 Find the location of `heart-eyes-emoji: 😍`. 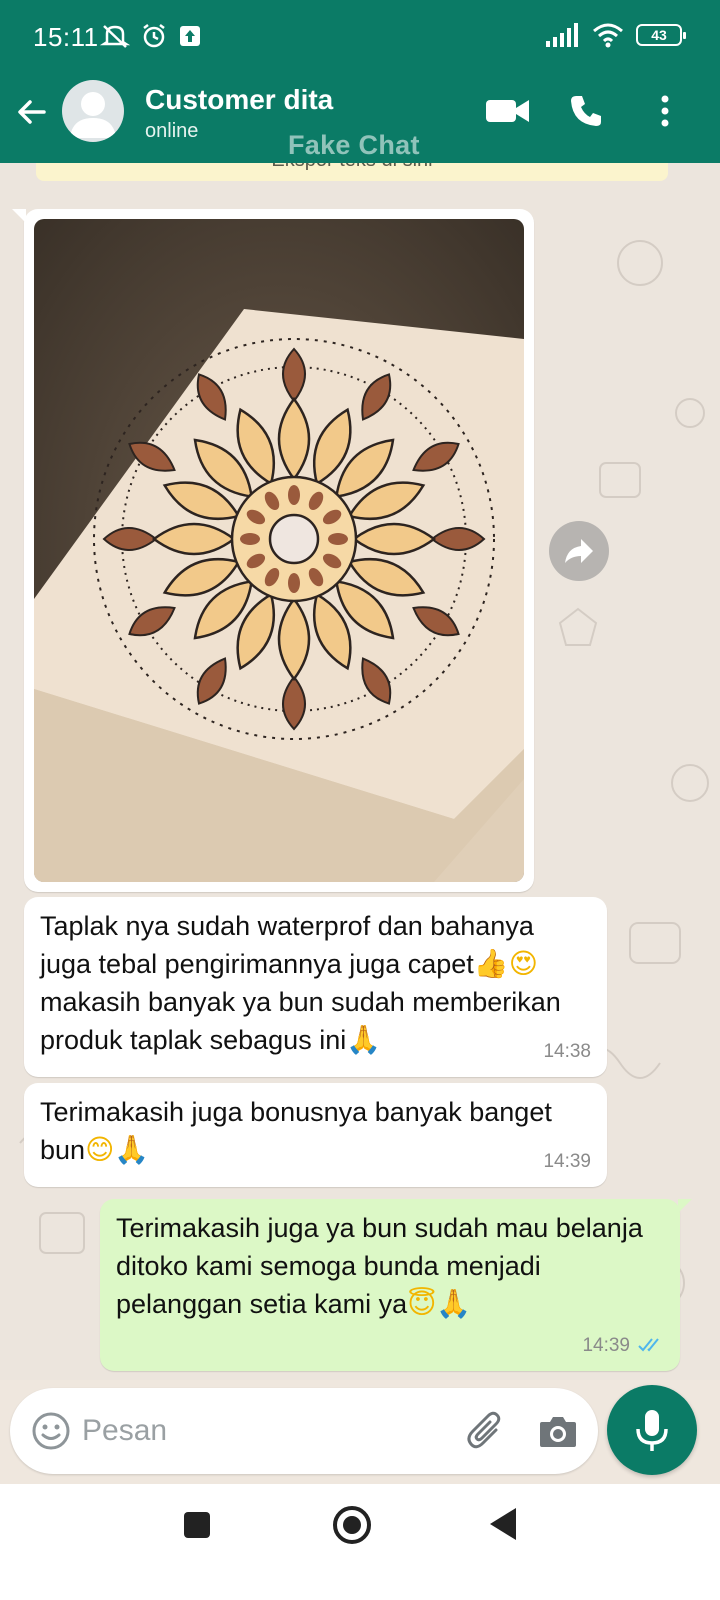

heart-eyes-emoji: 😍 is located at coordinates (523, 963).